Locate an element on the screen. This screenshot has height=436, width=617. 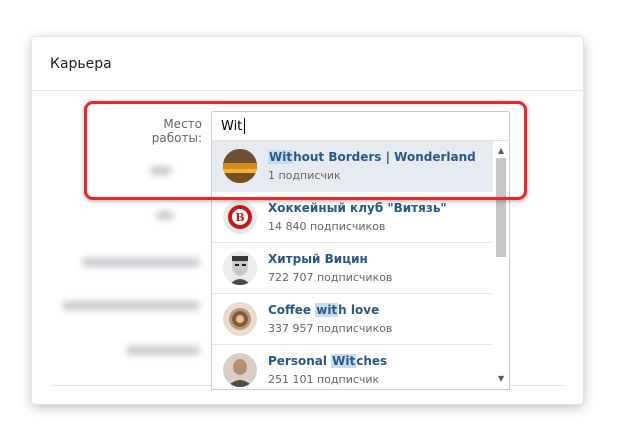
suggestion-name: Personal Witches is located at coordinates (328, 361).